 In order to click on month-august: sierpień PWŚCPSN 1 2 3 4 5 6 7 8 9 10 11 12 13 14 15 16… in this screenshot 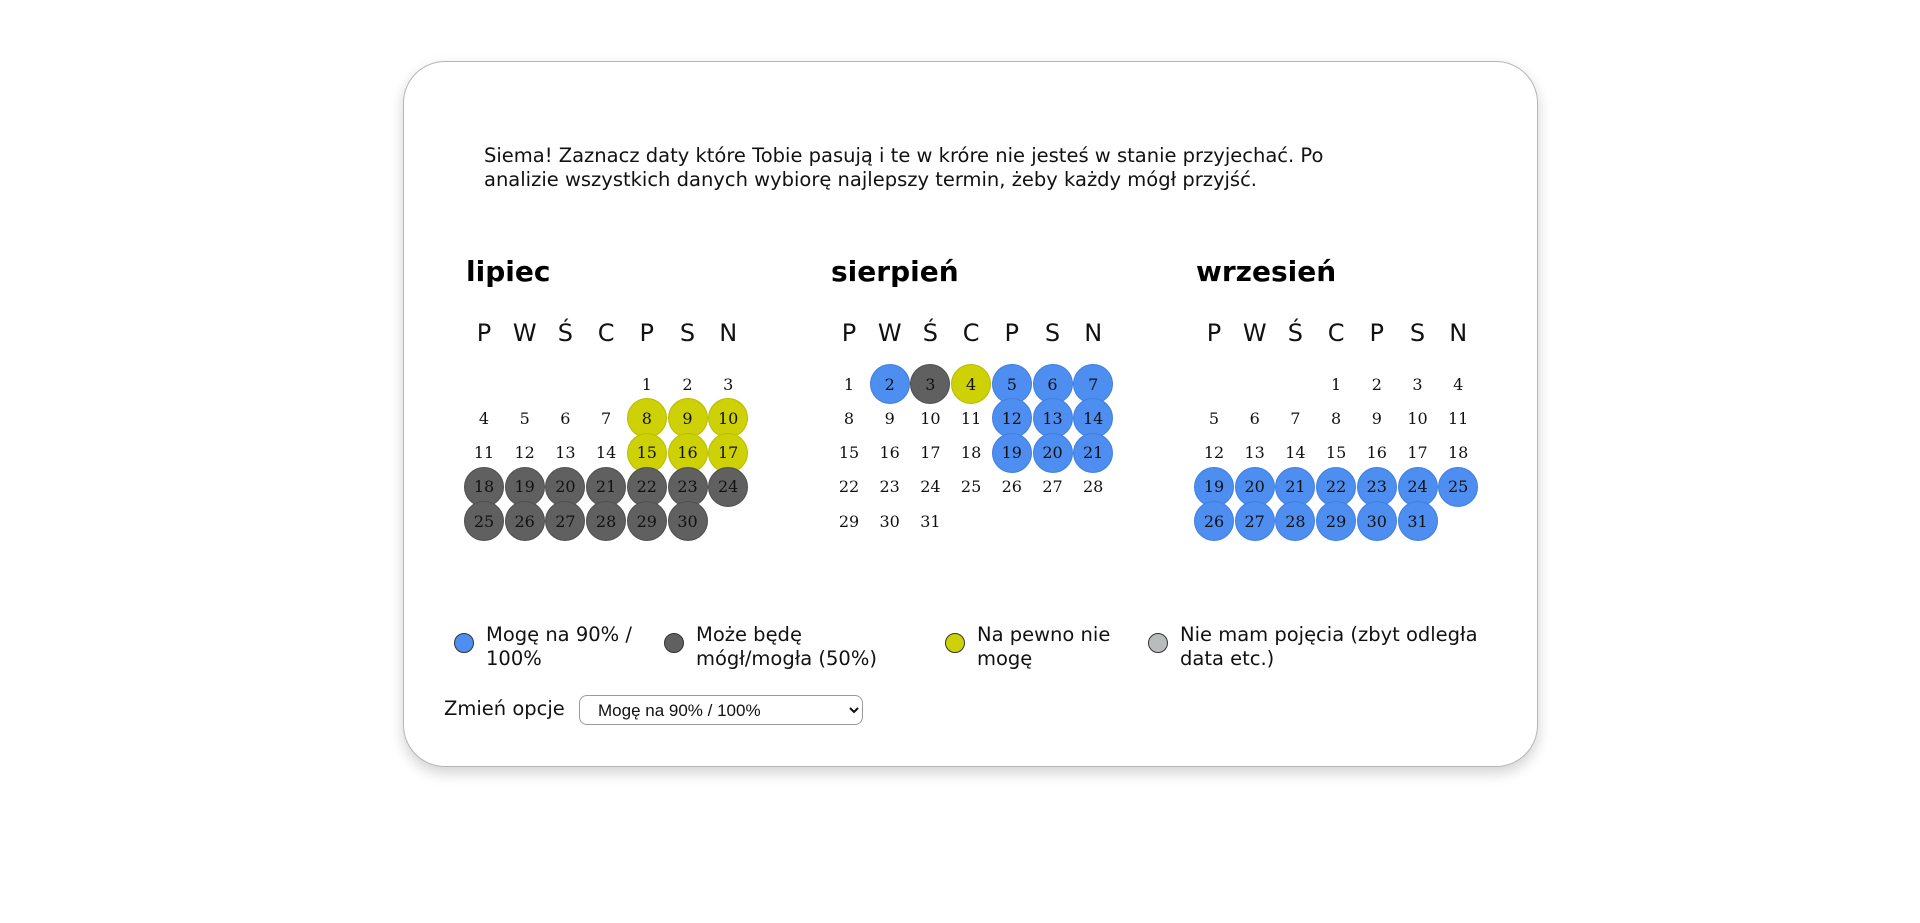, I will do `click(974, 391)`.